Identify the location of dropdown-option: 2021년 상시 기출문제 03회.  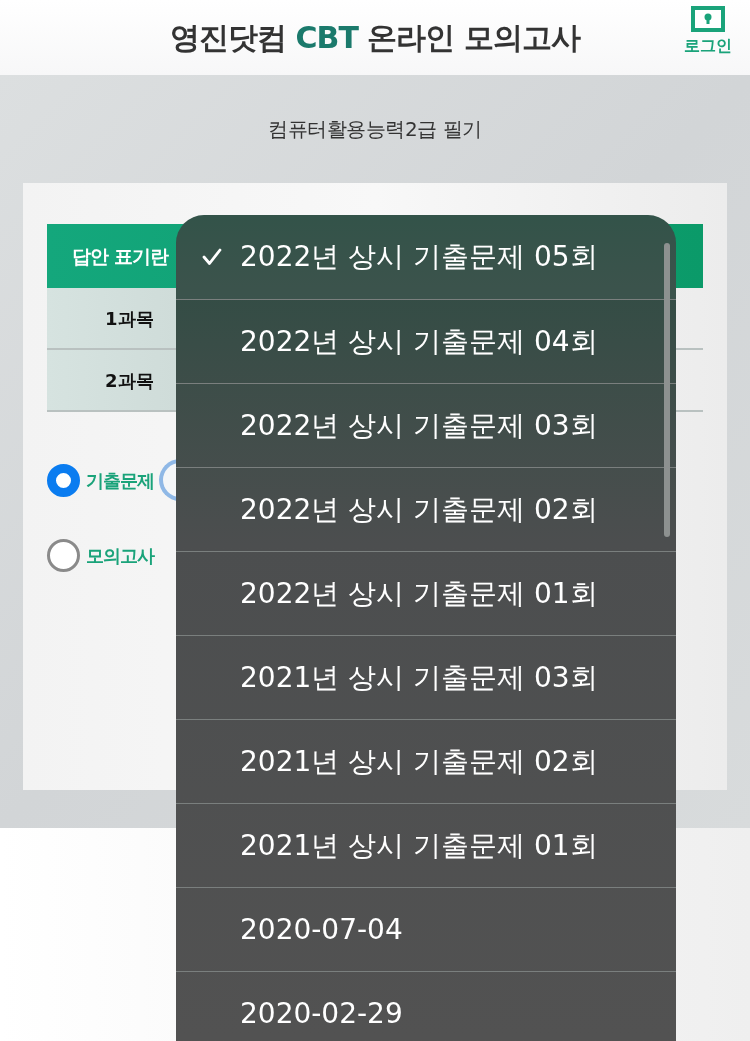
(426, 677).